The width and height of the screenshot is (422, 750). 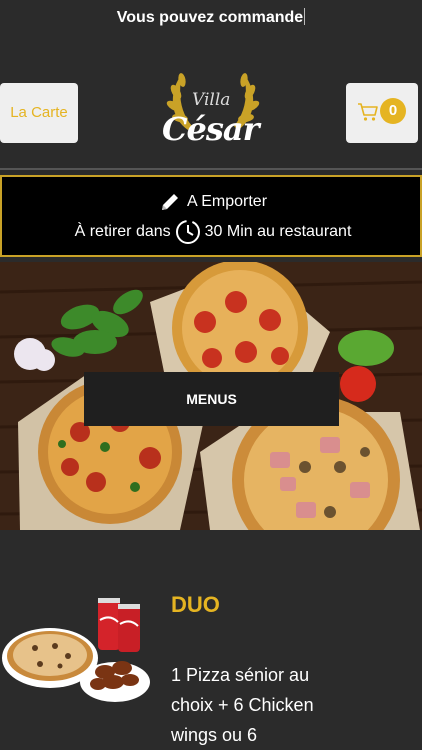 What do you see at coordinates (227, 202) in the screenshot?
I see `order-mode-label: A Emporter` at bounding box center [227, 202].